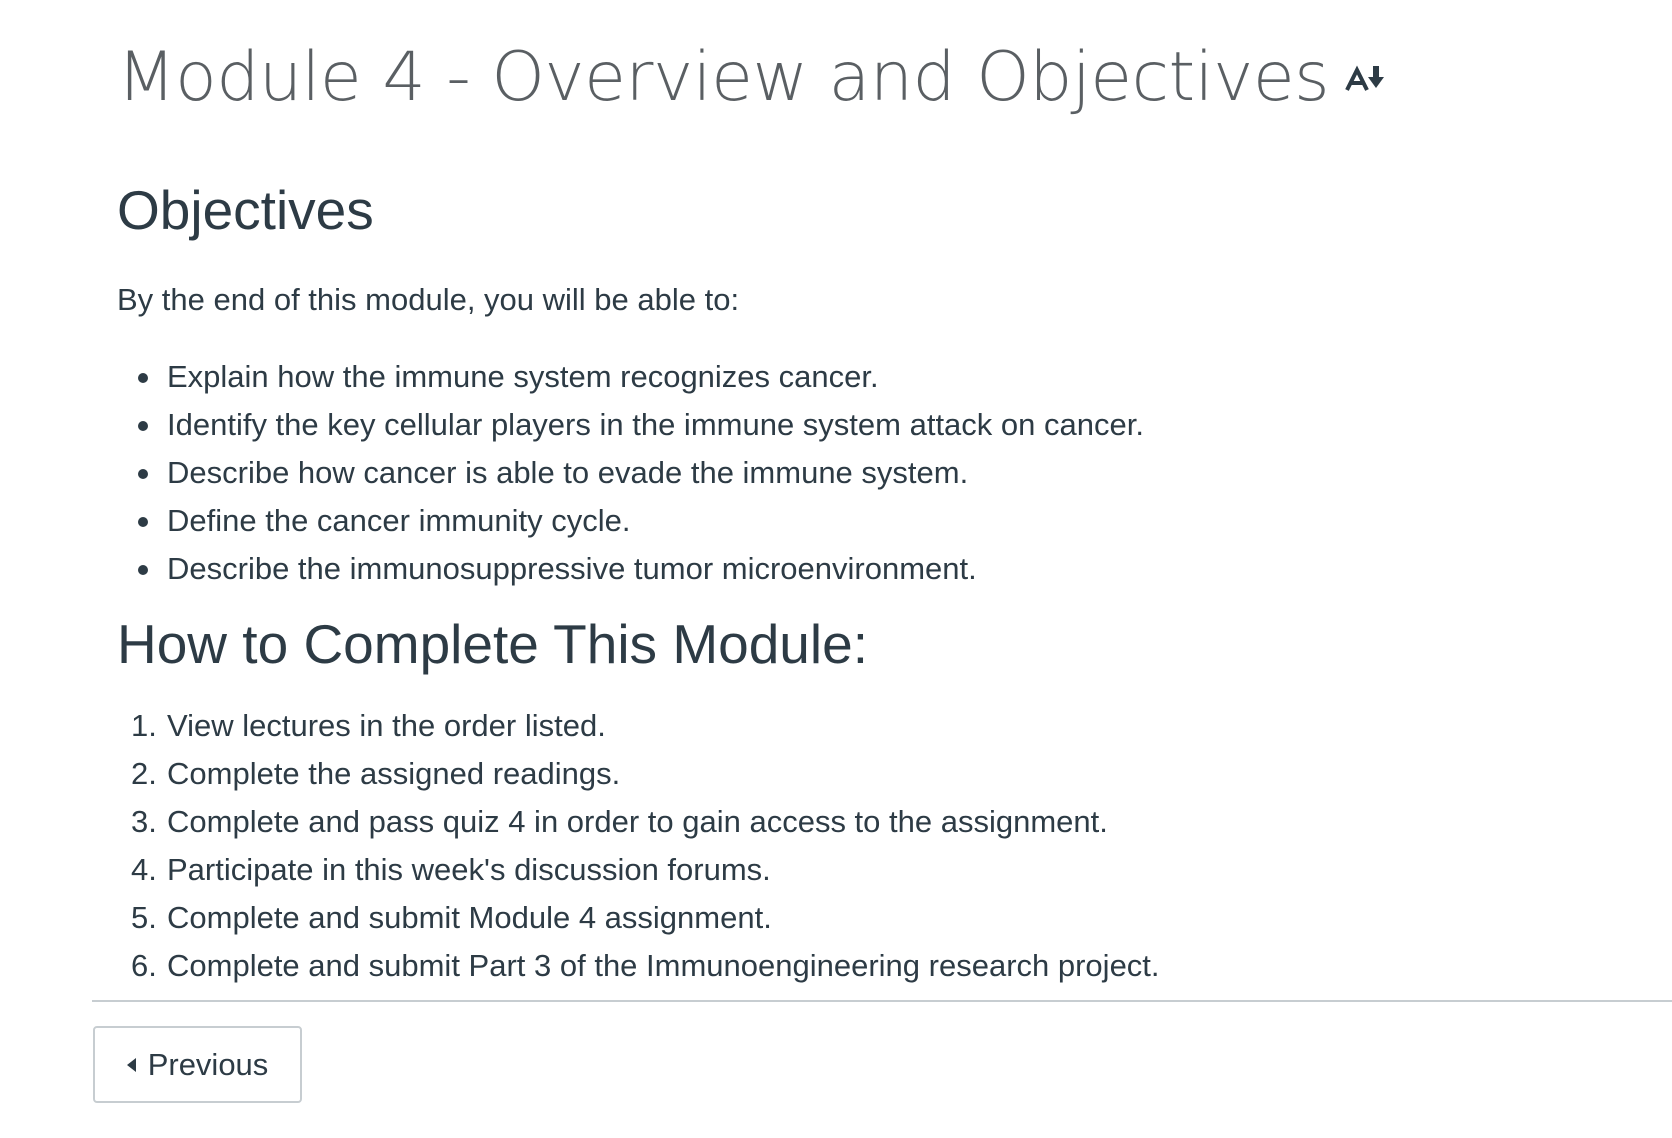 The image size is (1672, 1138). I want to click on page-title-row: Module 4 - Overview and Objectives, so click(753, 78).